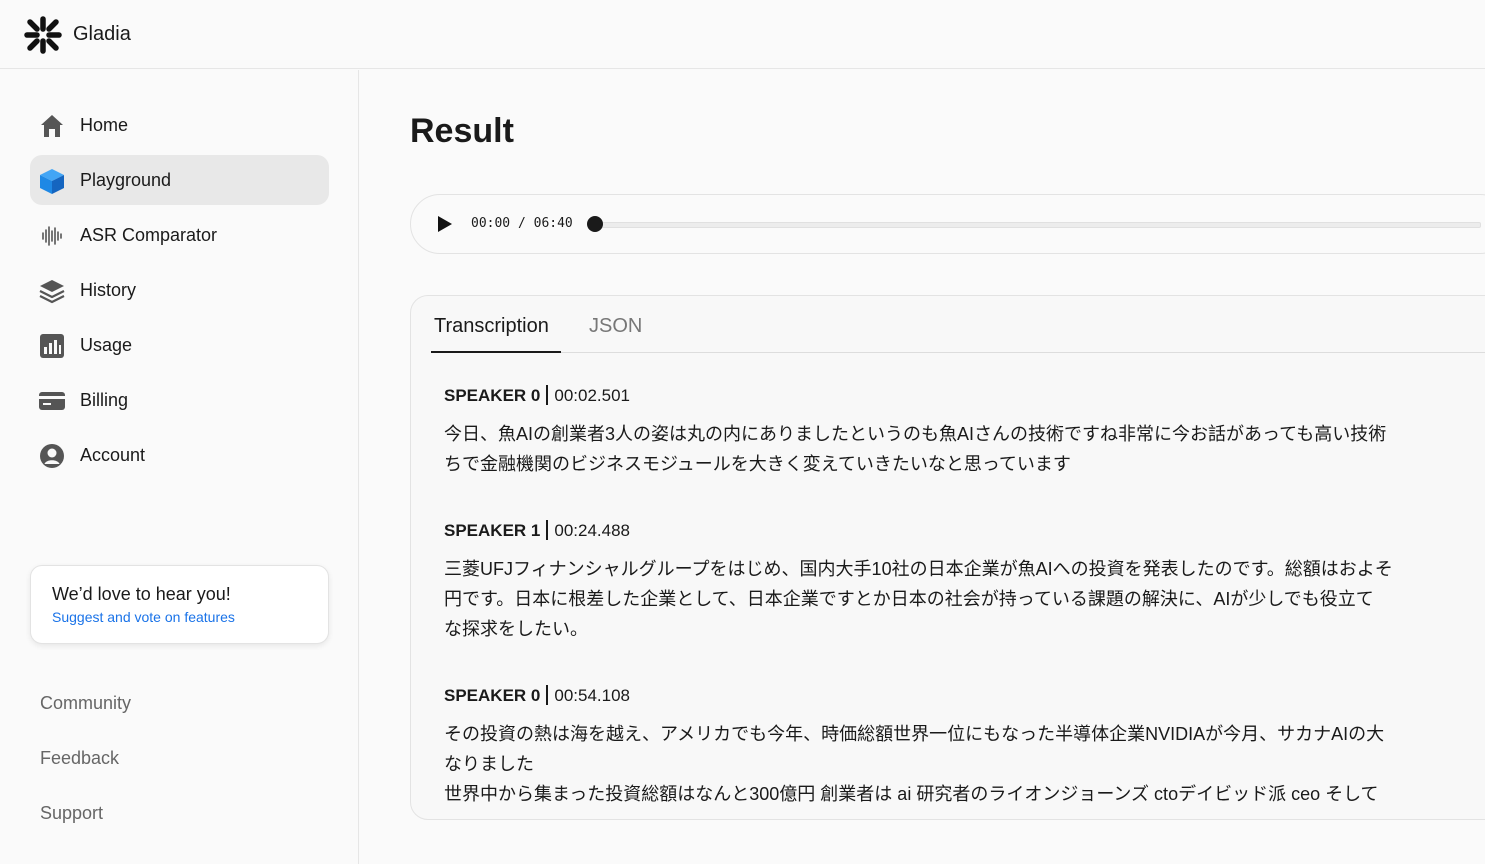  I want to click on current-time: 00:00, so click(491, 223).